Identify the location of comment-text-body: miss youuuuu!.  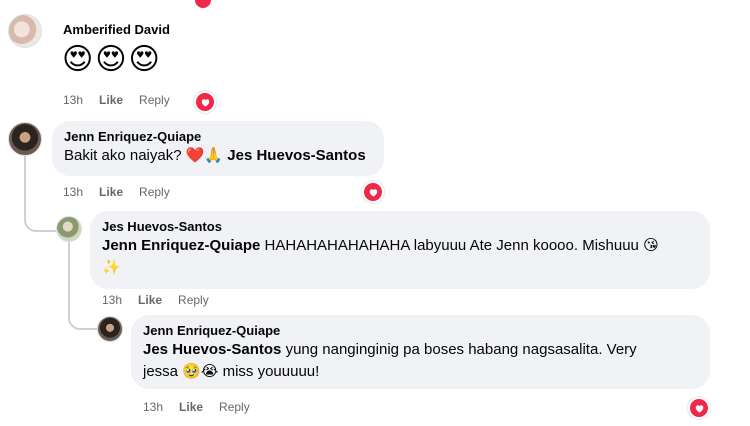
(271, 371).